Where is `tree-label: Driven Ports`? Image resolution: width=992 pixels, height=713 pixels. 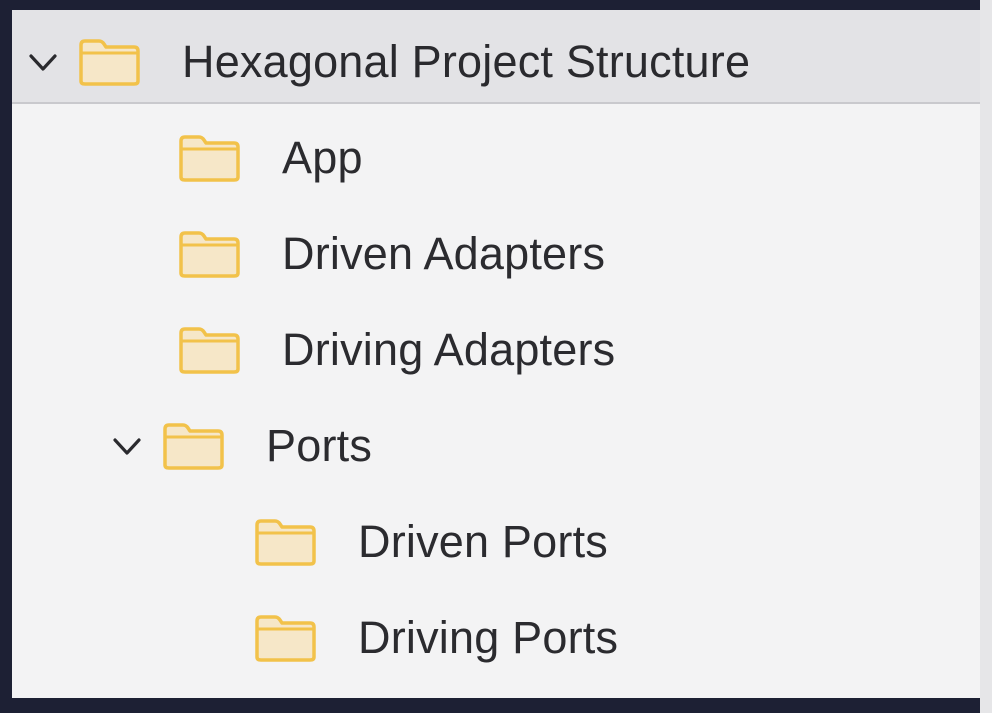
tree-label: Driven Ports is located at coordinates (483, 541).